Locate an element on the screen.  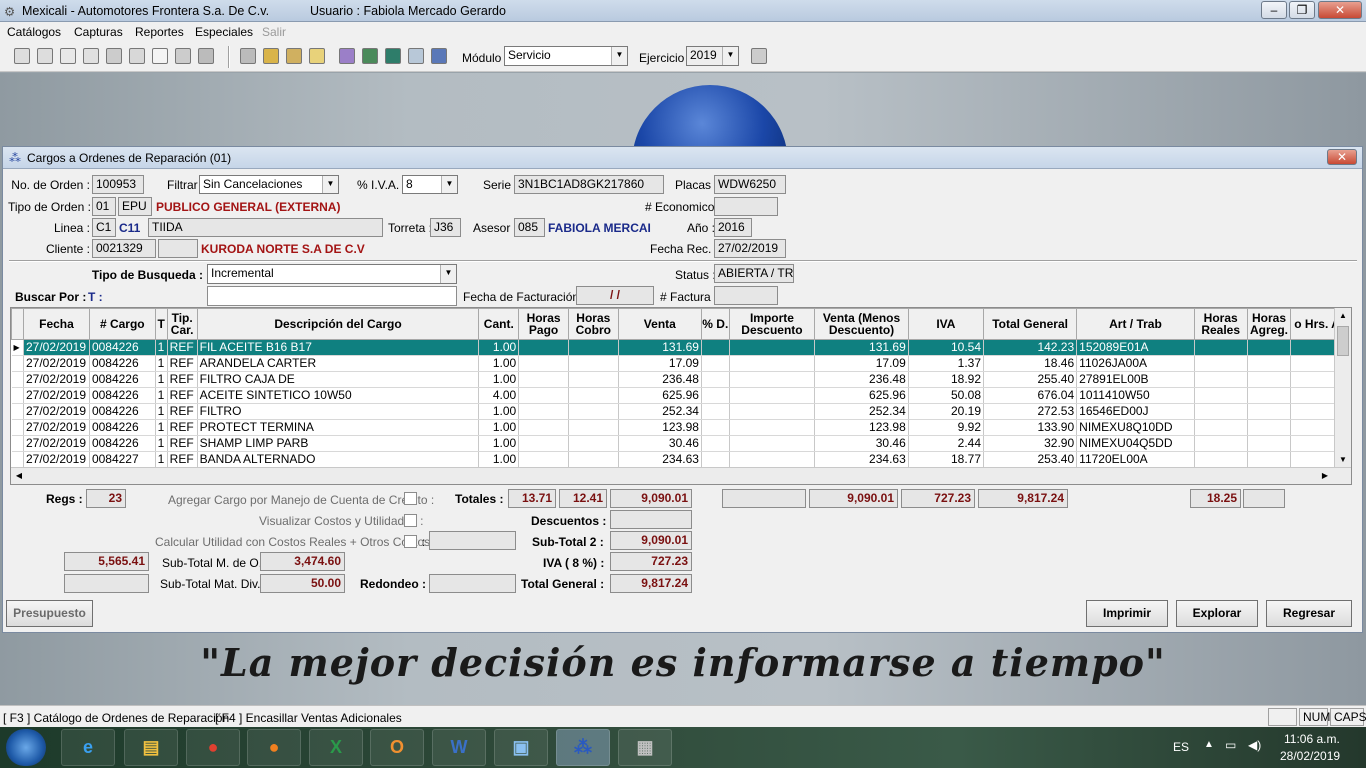
table-cell: NIMEXU8Q10DD is located at coordinates (1135, 427).